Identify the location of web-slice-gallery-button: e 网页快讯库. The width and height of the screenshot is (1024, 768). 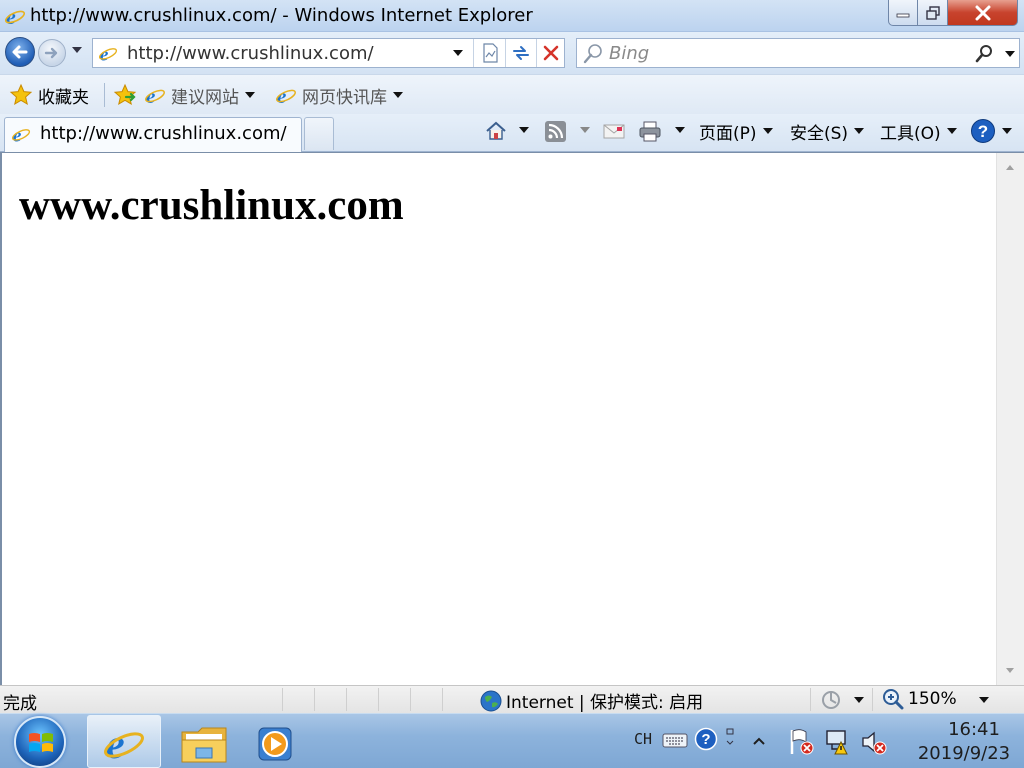
(339, 95).